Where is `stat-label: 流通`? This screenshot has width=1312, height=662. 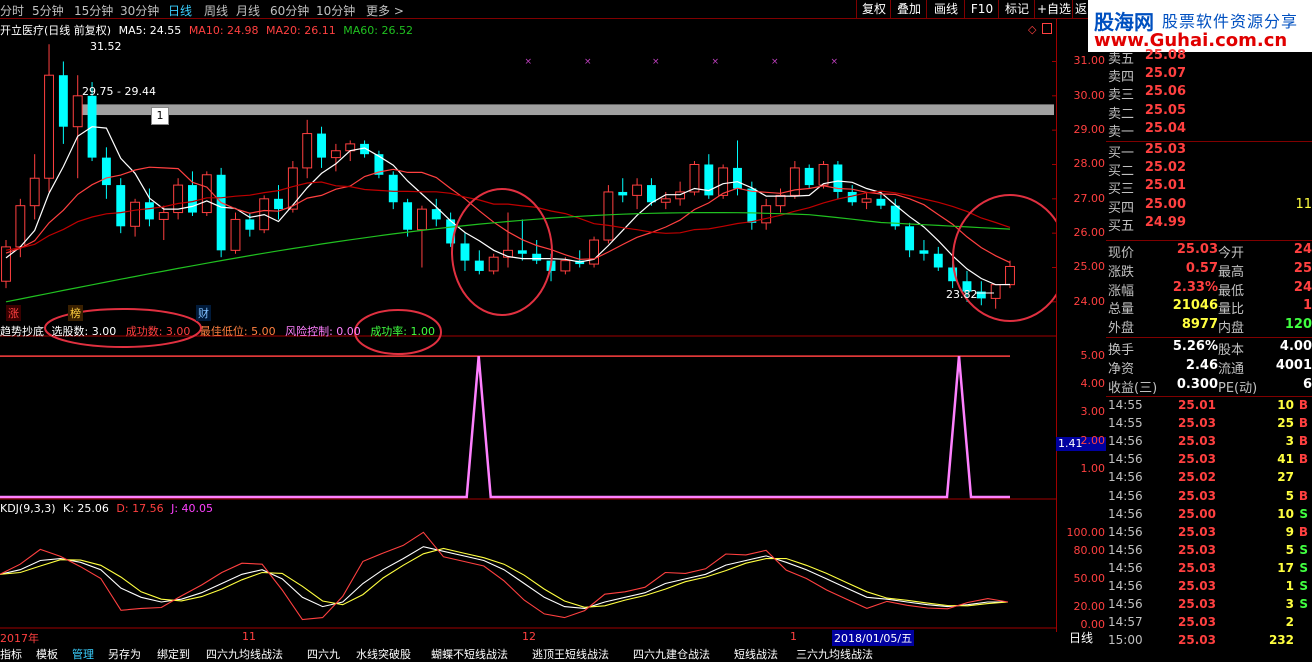
stat-label: 流通 is located at coordinates (1231, 369).